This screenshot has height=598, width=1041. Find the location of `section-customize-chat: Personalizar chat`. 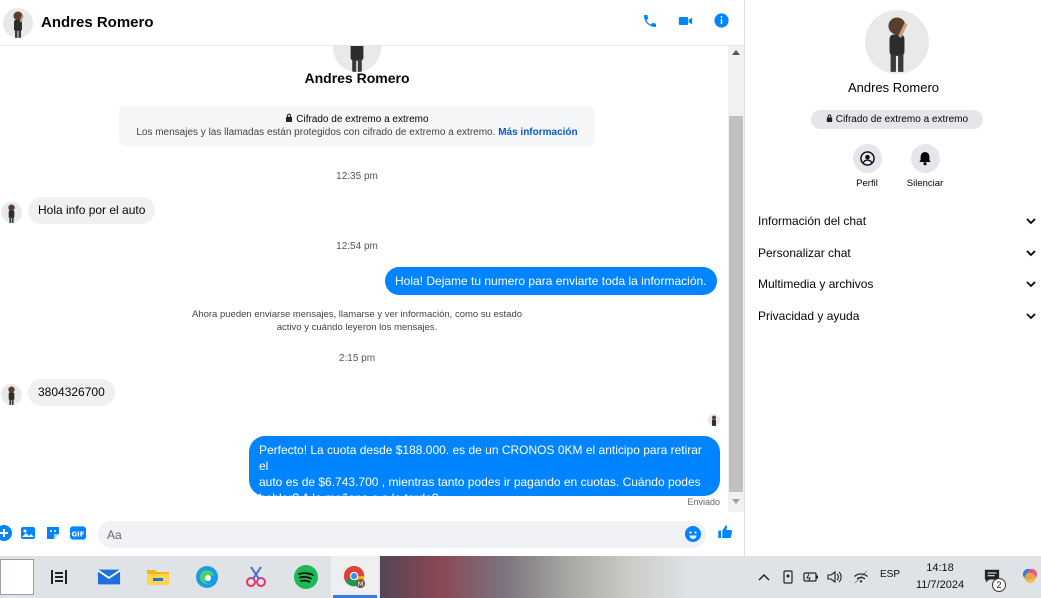

section-customize-chat: Personalizar chat is located at coordinates (897, 253).